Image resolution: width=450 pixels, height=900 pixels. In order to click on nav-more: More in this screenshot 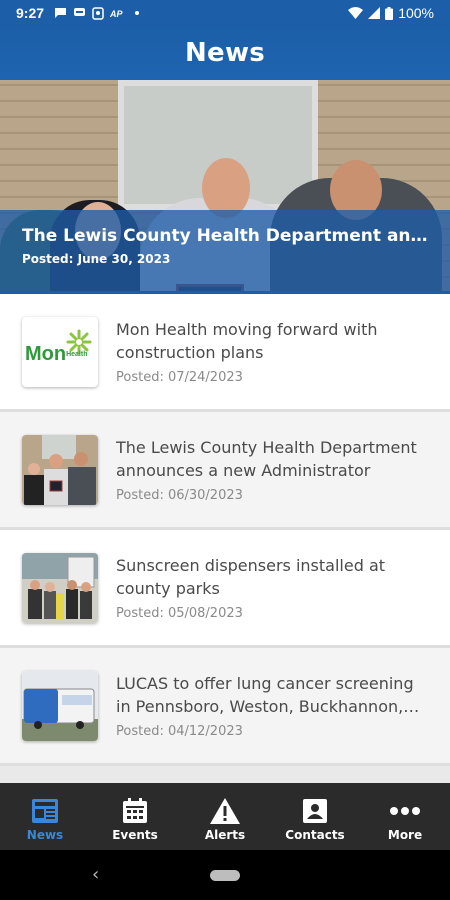, I will do `click(405, 819)`.